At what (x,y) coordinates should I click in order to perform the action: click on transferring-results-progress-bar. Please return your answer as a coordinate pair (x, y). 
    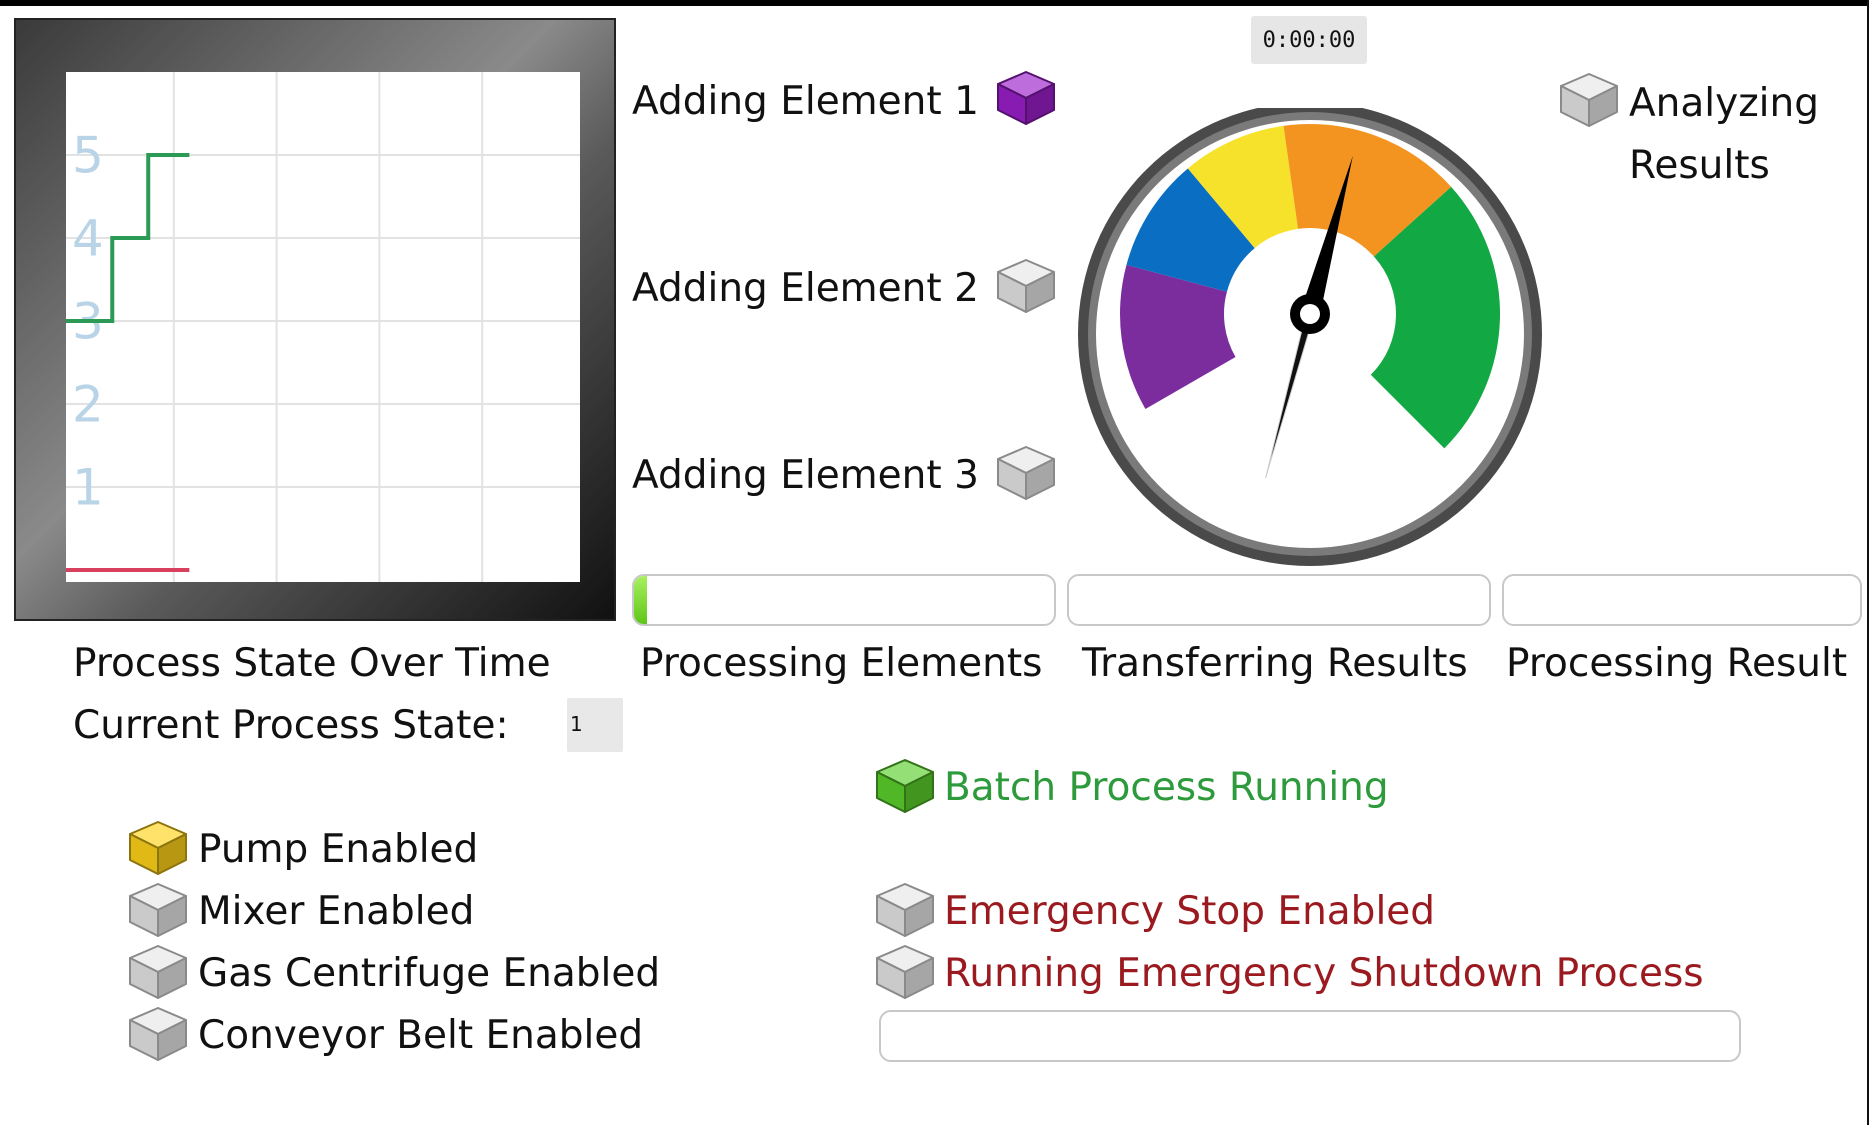
    Looking at the image, I should click on (1279, 600).